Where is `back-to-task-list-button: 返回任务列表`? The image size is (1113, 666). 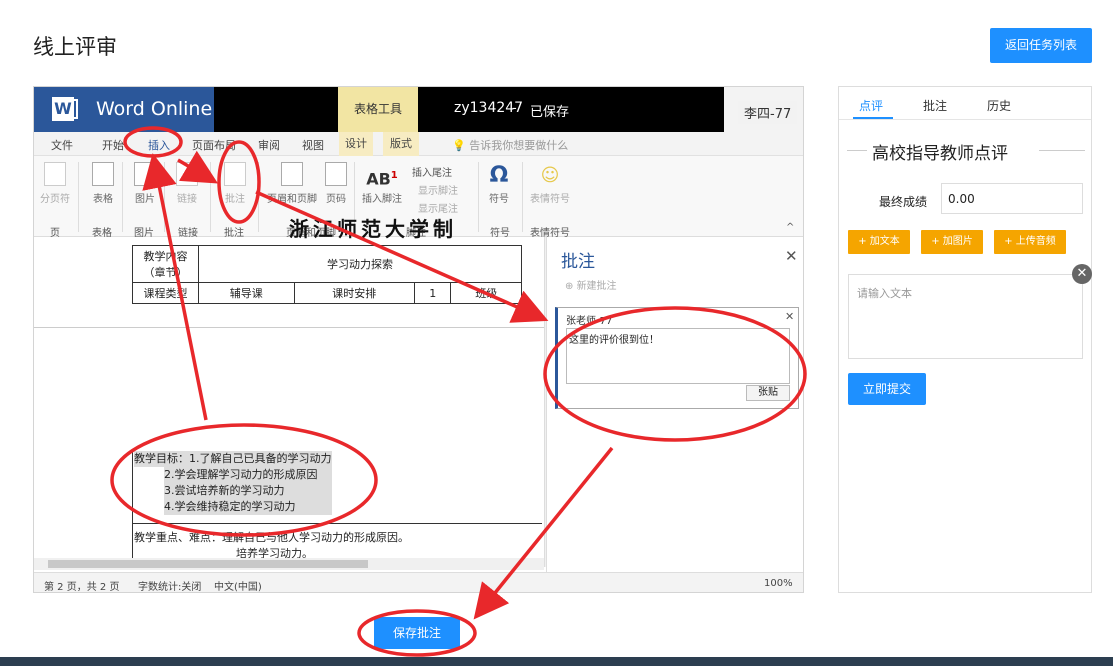 back-to-task-list-button: 返回任务列表 is located at coordinates (1041, 45).